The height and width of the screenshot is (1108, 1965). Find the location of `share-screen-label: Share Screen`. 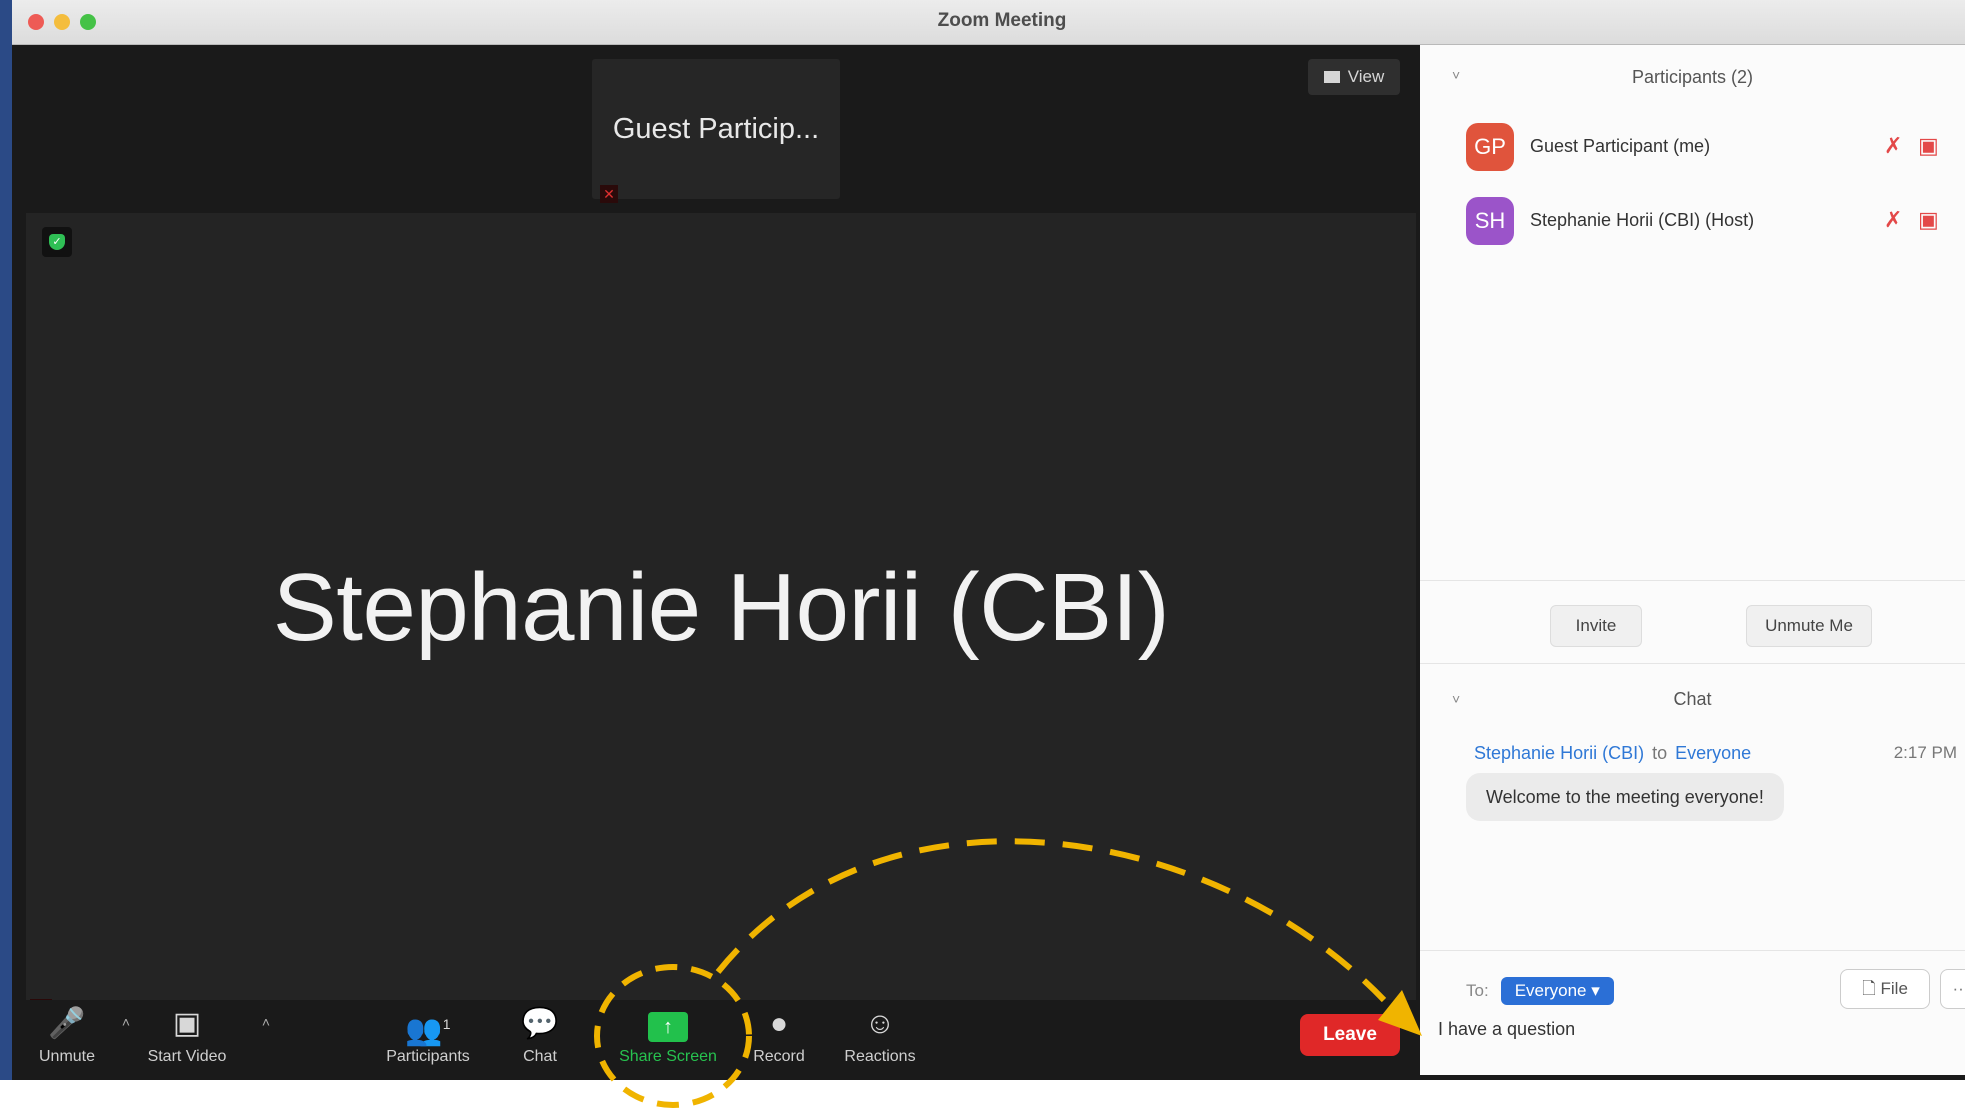

share-screen-label: Share Screen is located at coordinates (668, 1056).